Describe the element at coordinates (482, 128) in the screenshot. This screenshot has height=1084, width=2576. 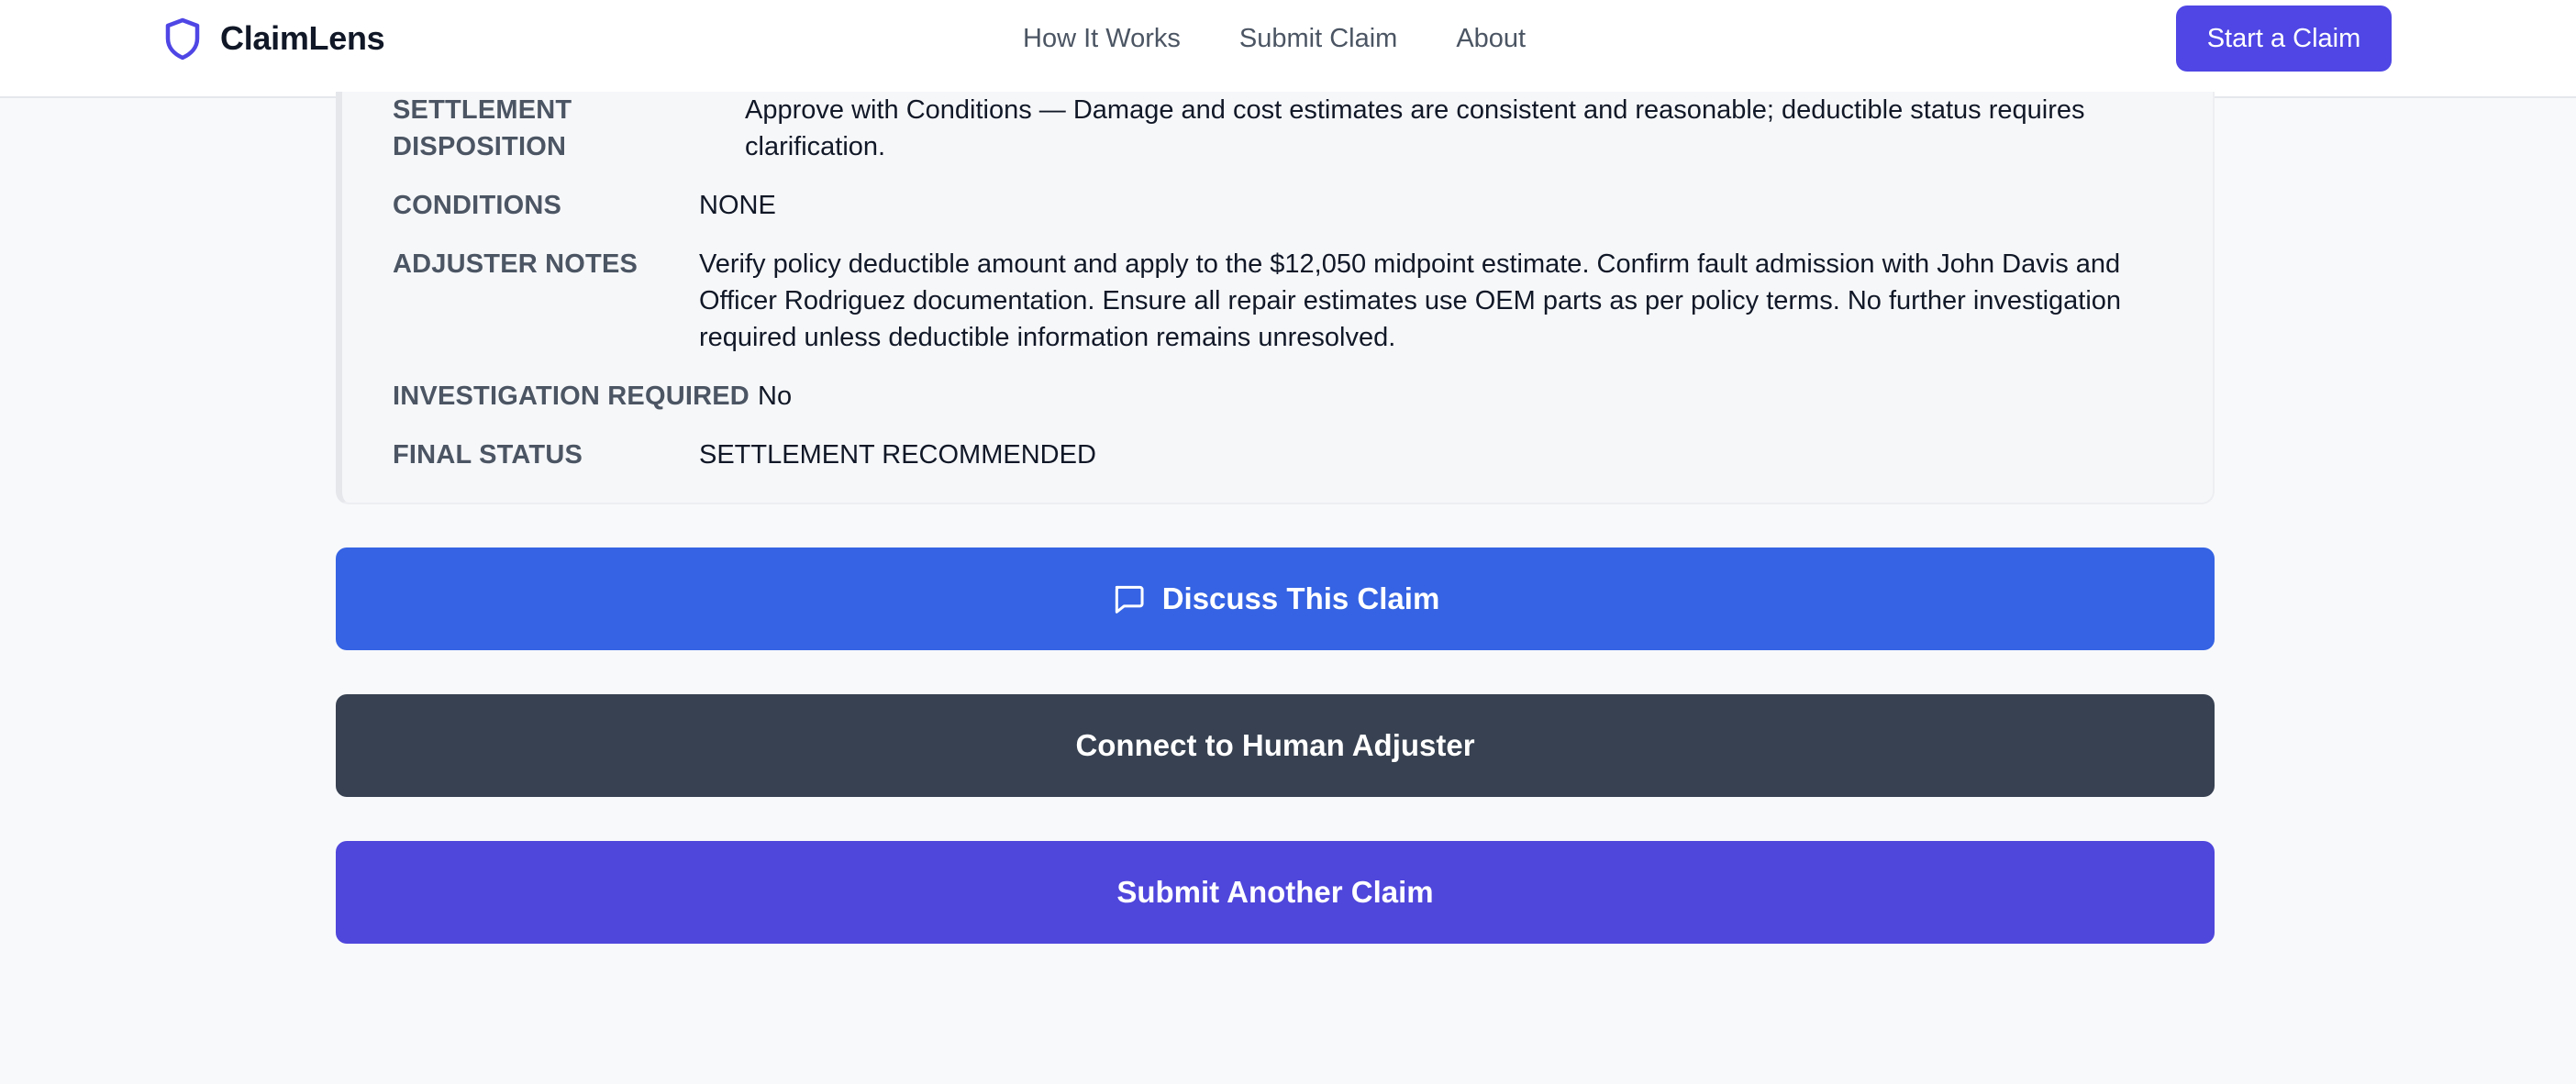
I see `settlement-disposition-label: SETTLEMENT DISPOSITION` at that location.